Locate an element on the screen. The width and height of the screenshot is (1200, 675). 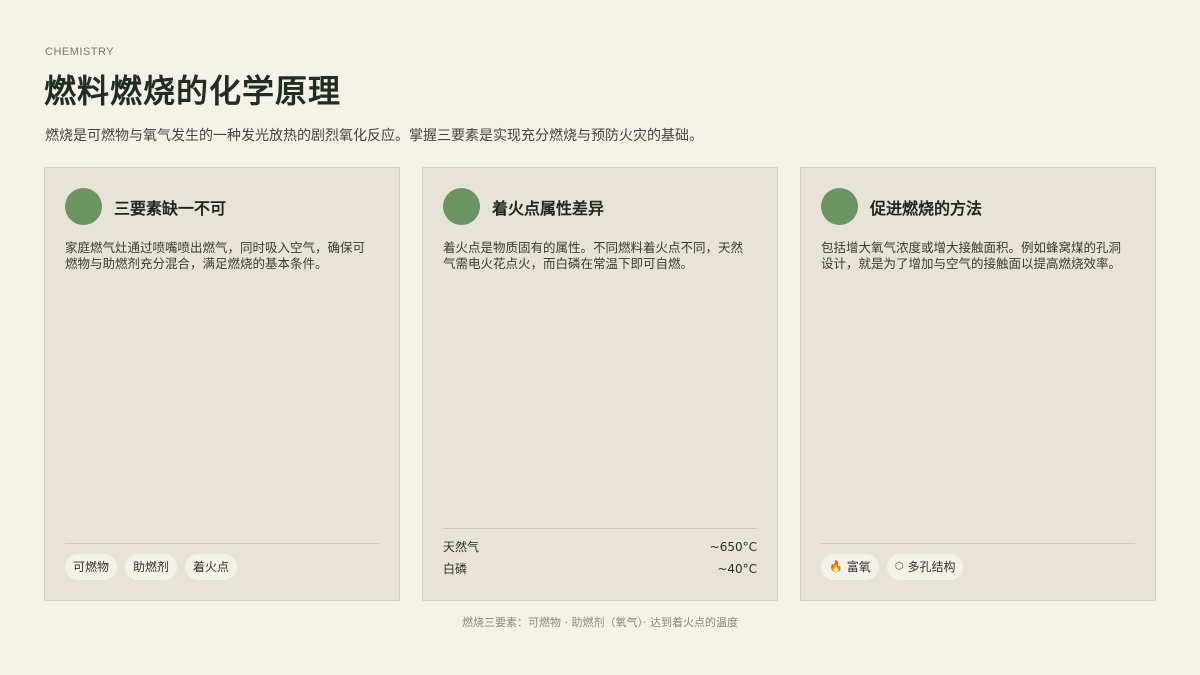
tag-porous-structure: ⬡ 多孔结构 is located at coordinates (925, 567).